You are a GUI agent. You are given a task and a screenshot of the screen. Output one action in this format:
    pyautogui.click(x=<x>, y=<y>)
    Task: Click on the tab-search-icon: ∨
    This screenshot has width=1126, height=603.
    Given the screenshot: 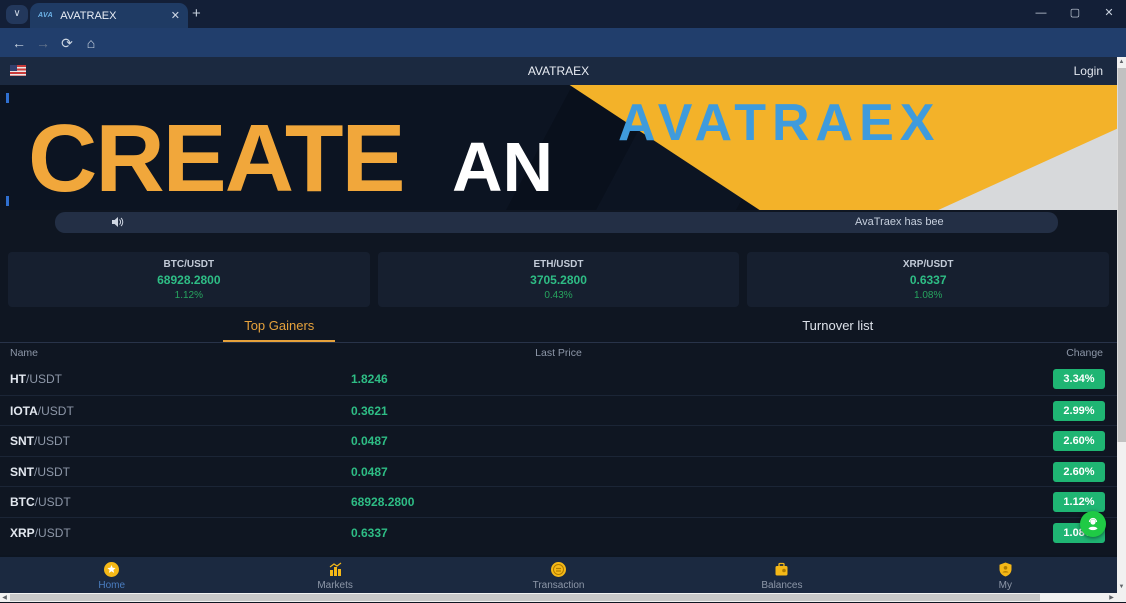 What is the action you would take?
    pyautogui.click(x=17, y=14)
    